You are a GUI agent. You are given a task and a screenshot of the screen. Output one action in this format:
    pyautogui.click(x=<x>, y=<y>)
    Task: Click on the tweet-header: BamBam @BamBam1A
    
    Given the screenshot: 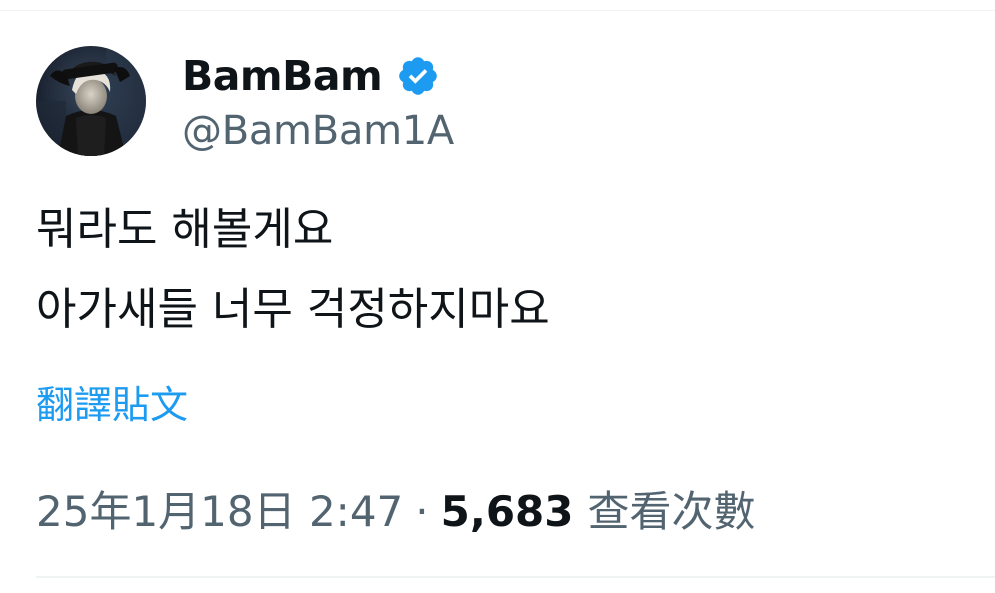 What is the action you would take?
    pyautogui.click(x=245, y=101)
    